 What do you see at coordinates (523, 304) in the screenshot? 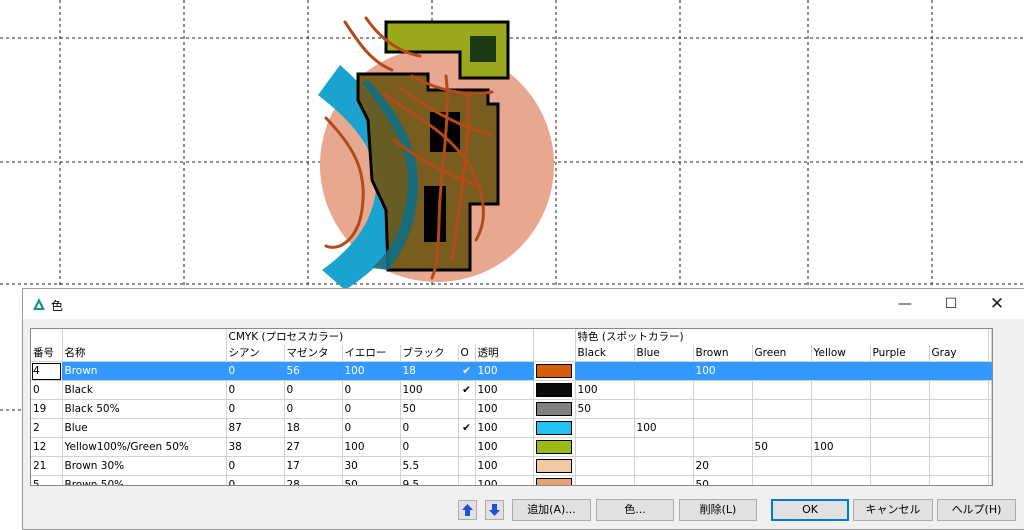
I see `title-bar: 色 — ☐ ✕` at bounding box center [523, 304].